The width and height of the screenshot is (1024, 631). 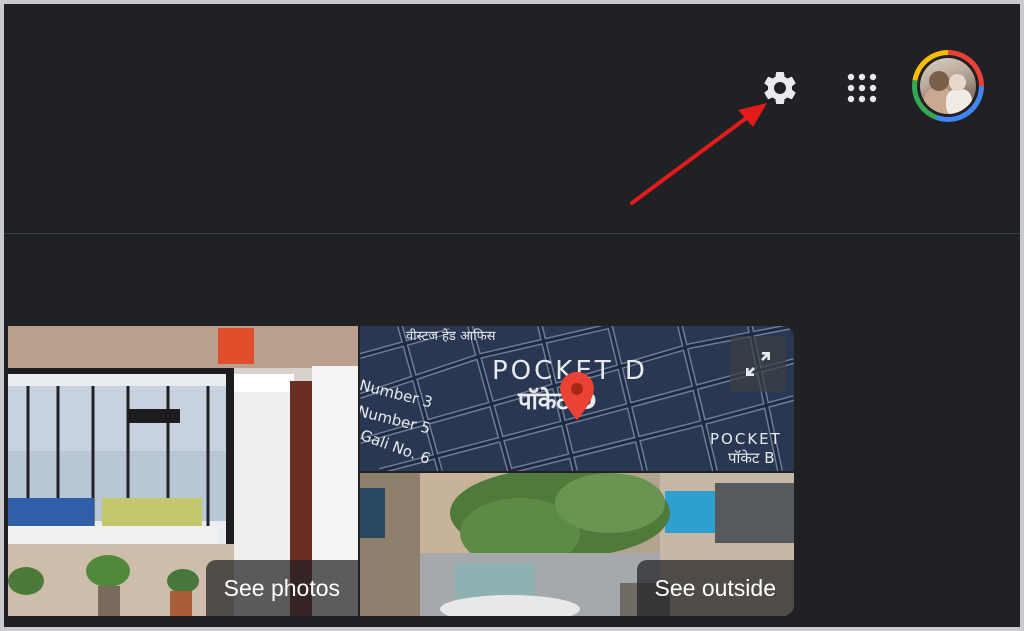 What do you see at coordinates (751, 458) in the screenshot?
I see `map-corner-label-hindi: पॉकेट B` at bounding box center [751, 458].